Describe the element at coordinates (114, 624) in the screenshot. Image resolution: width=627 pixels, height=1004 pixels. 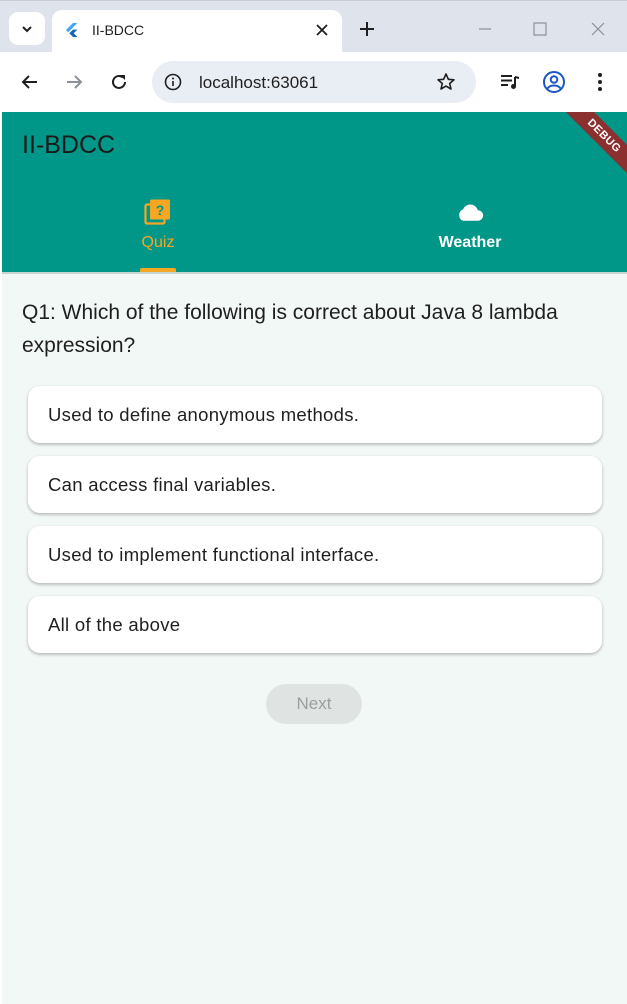
I see `answer-option-label: All of the above` at that location.